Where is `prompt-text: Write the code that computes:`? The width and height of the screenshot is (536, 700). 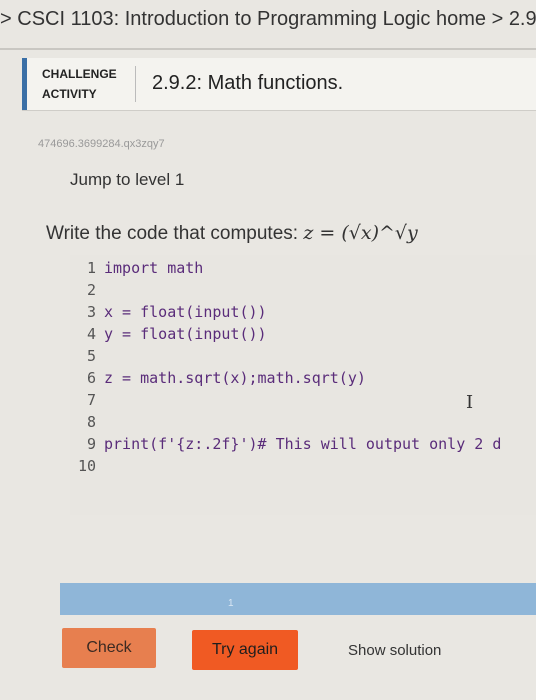 prompt-text: Write the code that computes: is located at coordinates (175, 233).